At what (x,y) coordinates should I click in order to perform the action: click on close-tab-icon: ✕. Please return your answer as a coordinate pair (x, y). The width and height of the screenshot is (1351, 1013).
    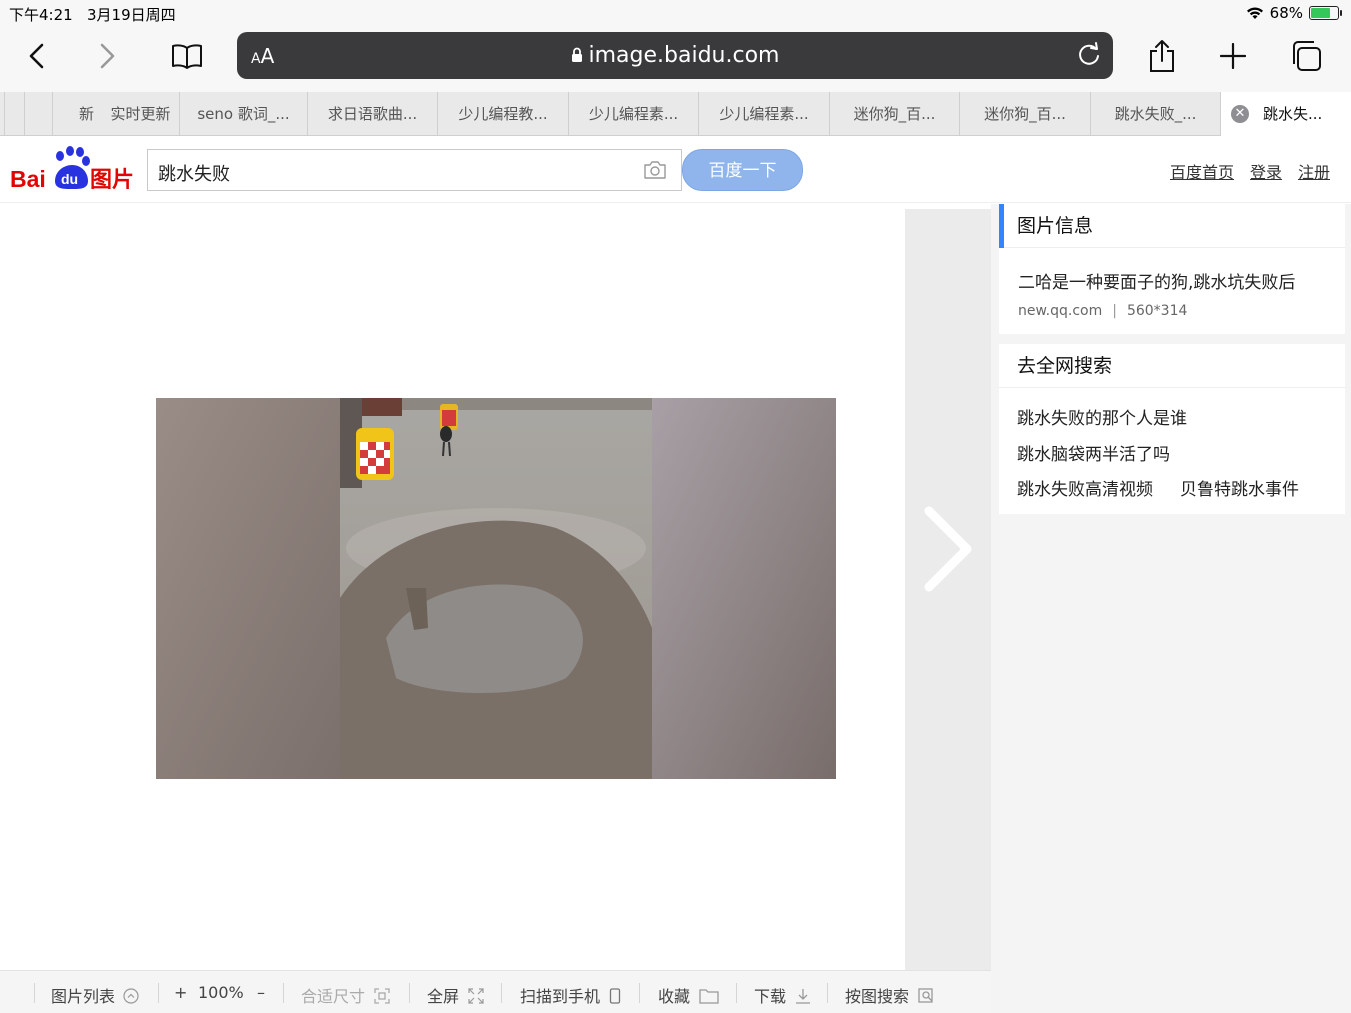
    Looking at the image, I should click on (1240, 114).